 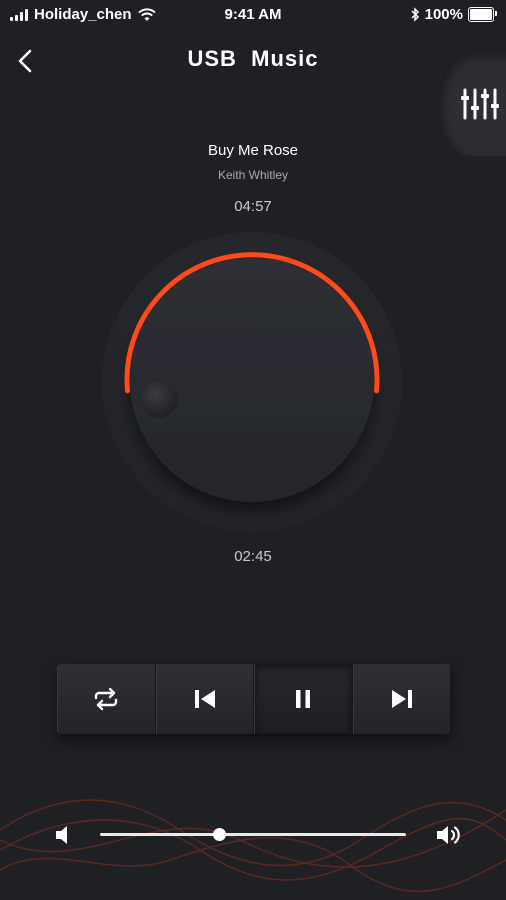 What do you see at coordinates (253, 206) in the screenshot?
I see `total-duration: 04:57` at bounding box center [253, 206].